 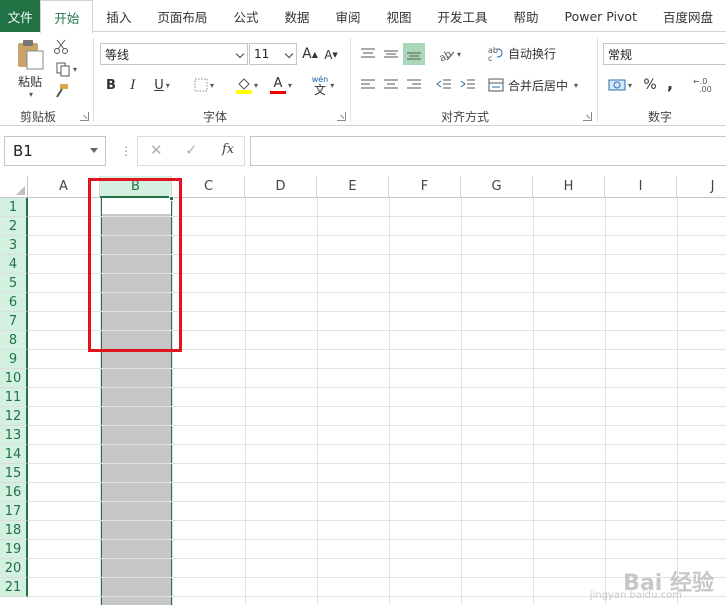 I want to click on increase-indent-button, so click(x=468, y=85).